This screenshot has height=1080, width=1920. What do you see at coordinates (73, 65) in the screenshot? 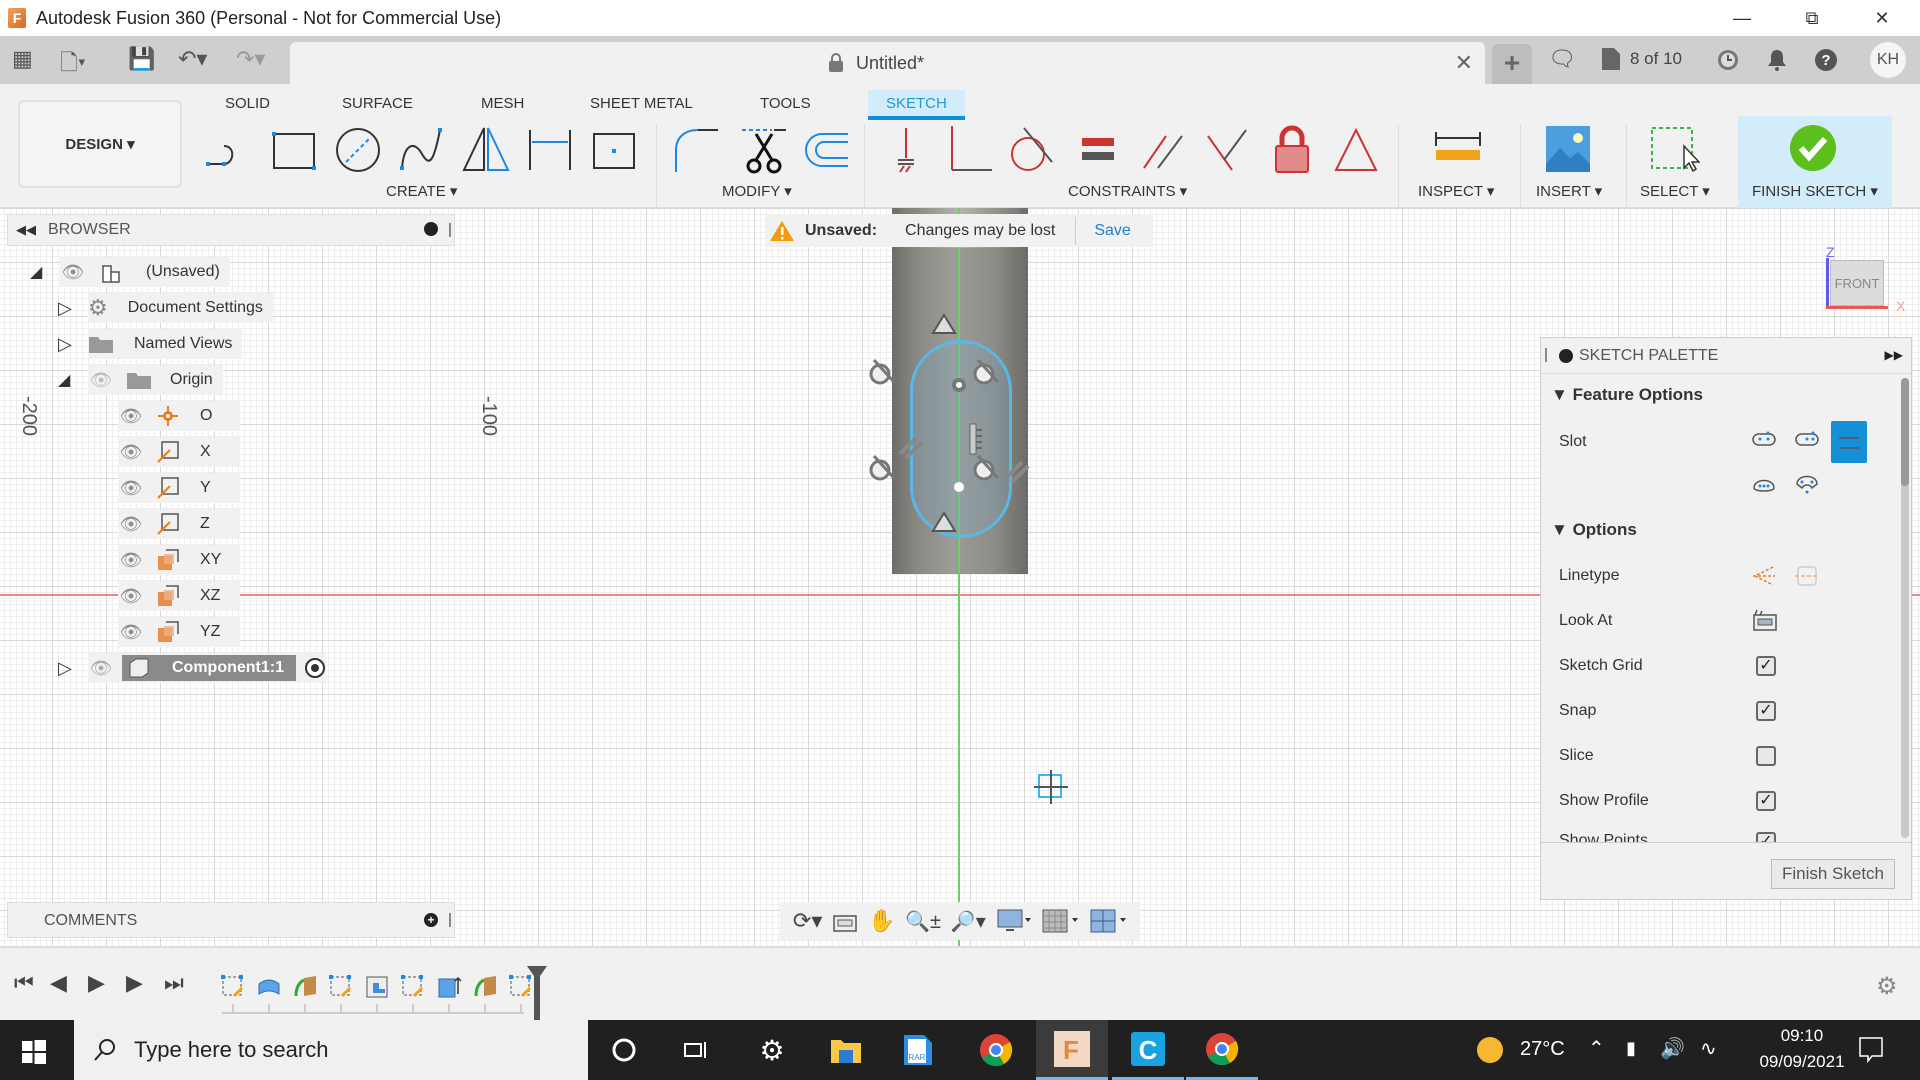
I see `file-menu-icon: 🗋▾` at bounding box center [73, 65].